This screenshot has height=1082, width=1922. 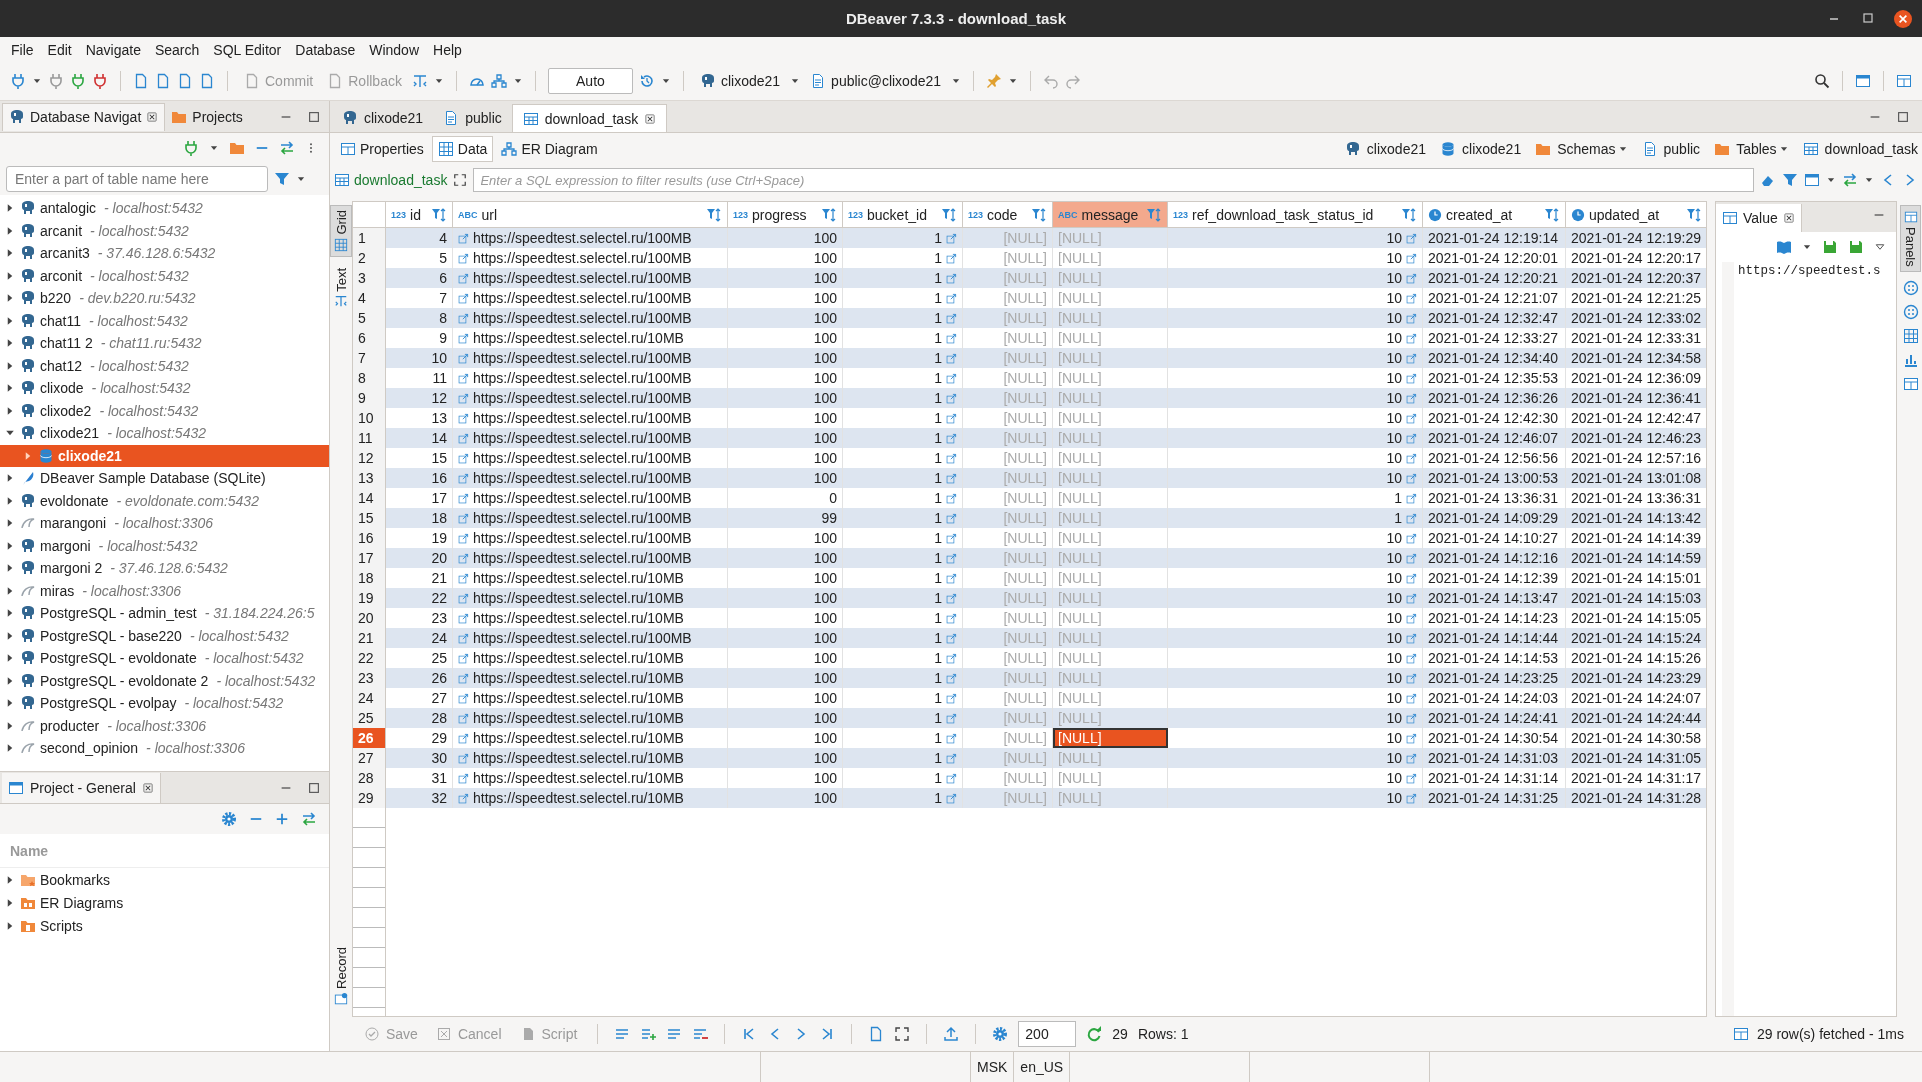 What do you see at coordinates (1860, 149) in the screenshot?
I see `breadcrumb-item: download_task` at bounding box center [1860, 149].